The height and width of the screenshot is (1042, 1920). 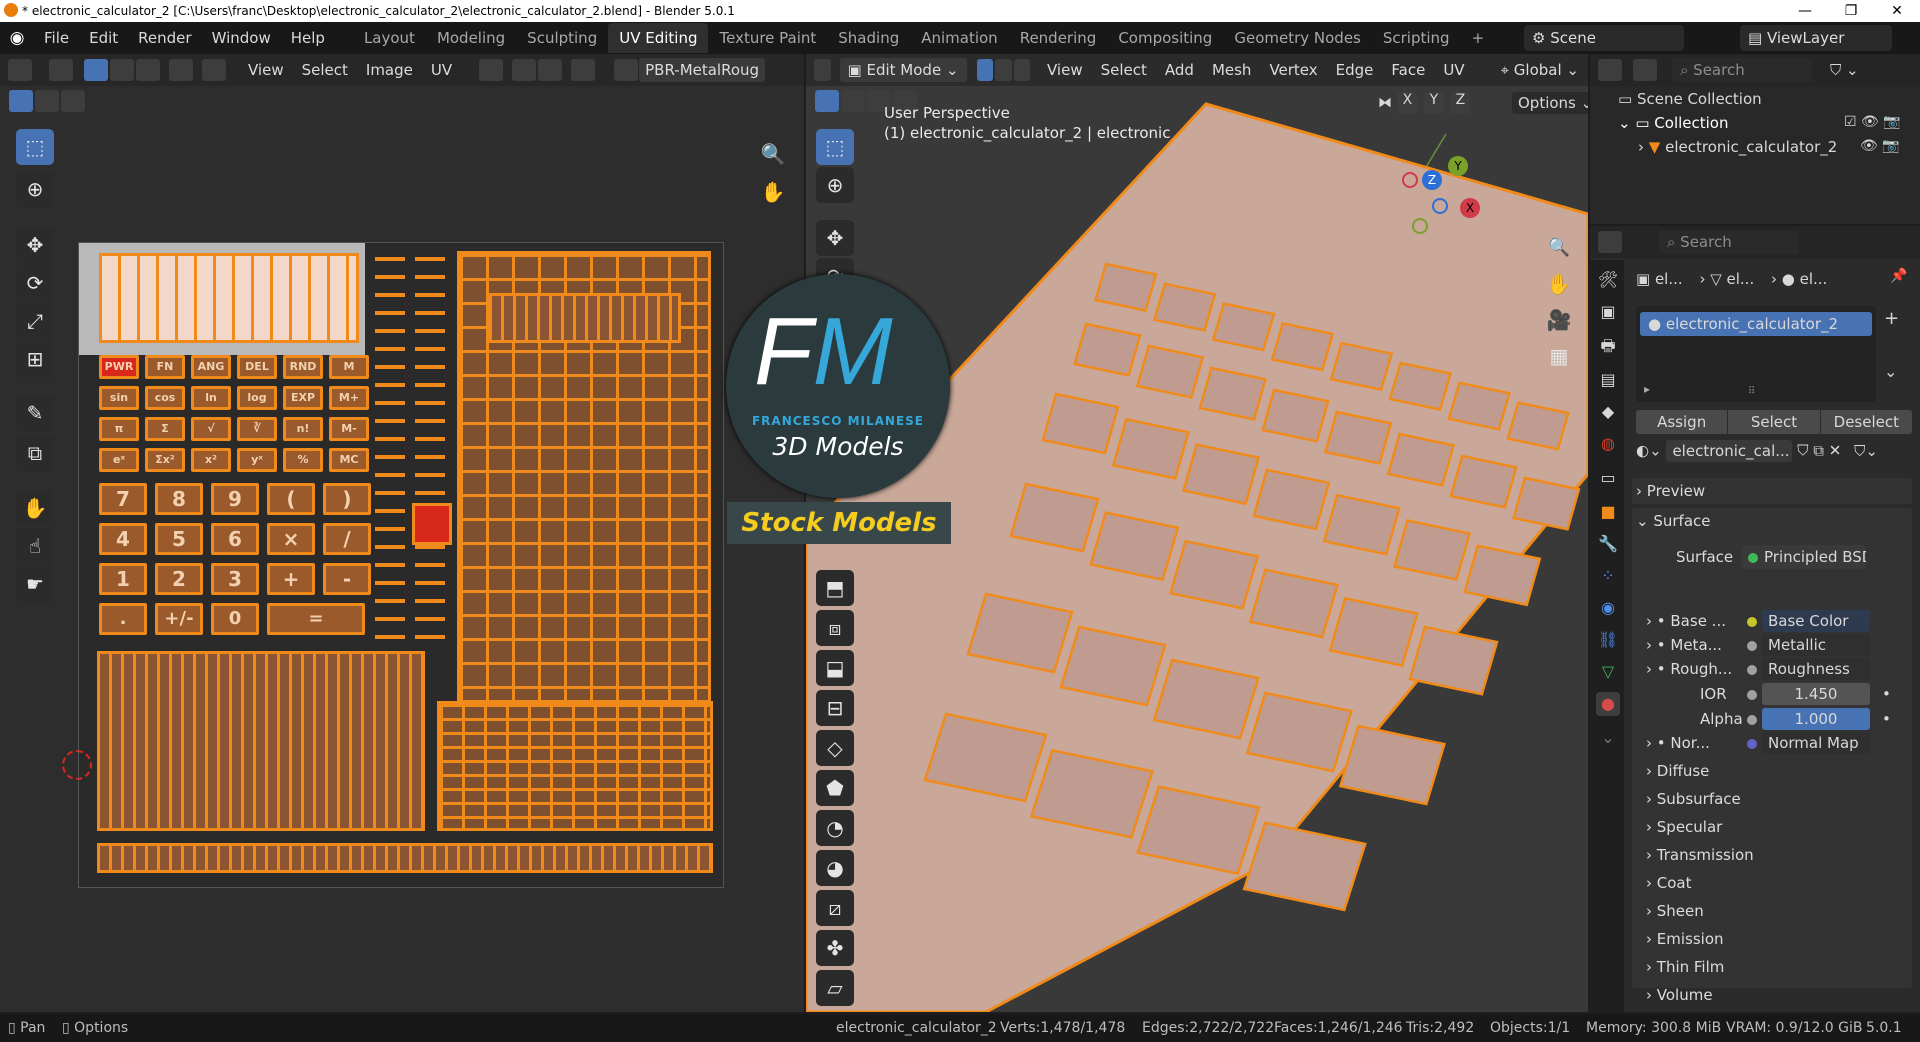 I want to click on tab-layout: Layout, so click(x=389, y=38).